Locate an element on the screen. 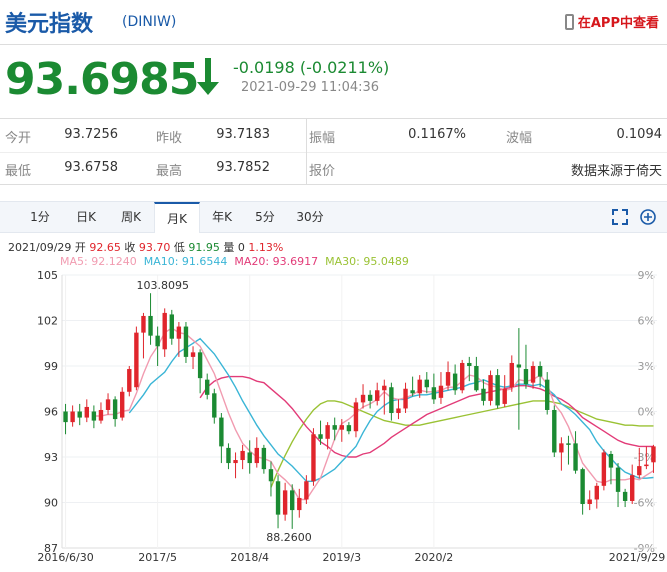 Image resolution: width=667 pixels, height=572 pixels. candle-volume: 0 is located at coordinates (241, 247).